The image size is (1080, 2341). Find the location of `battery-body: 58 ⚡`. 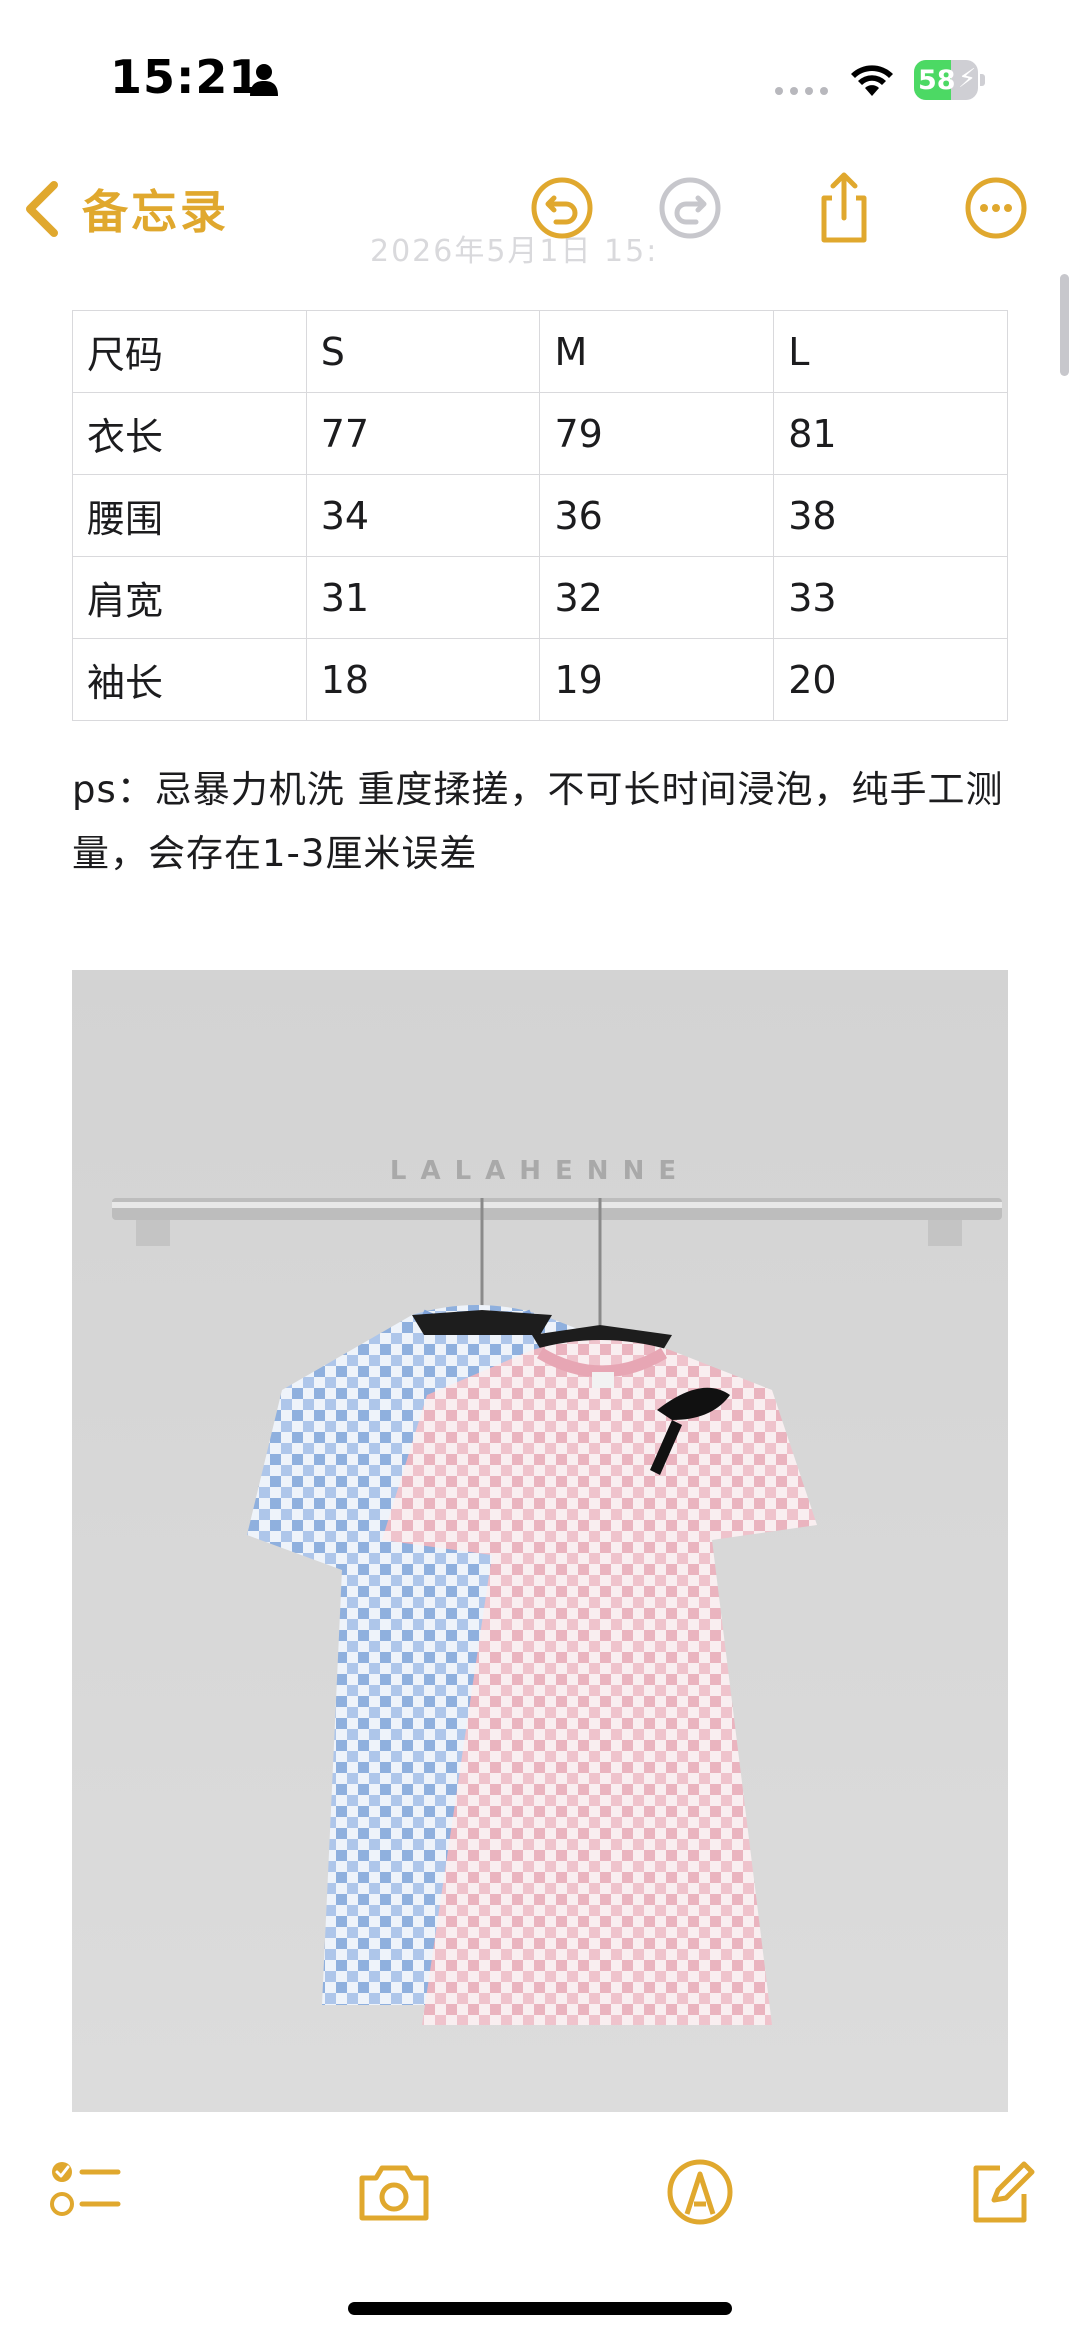

battery-body: 58 ⚡ is located at coordinates (946, 80).